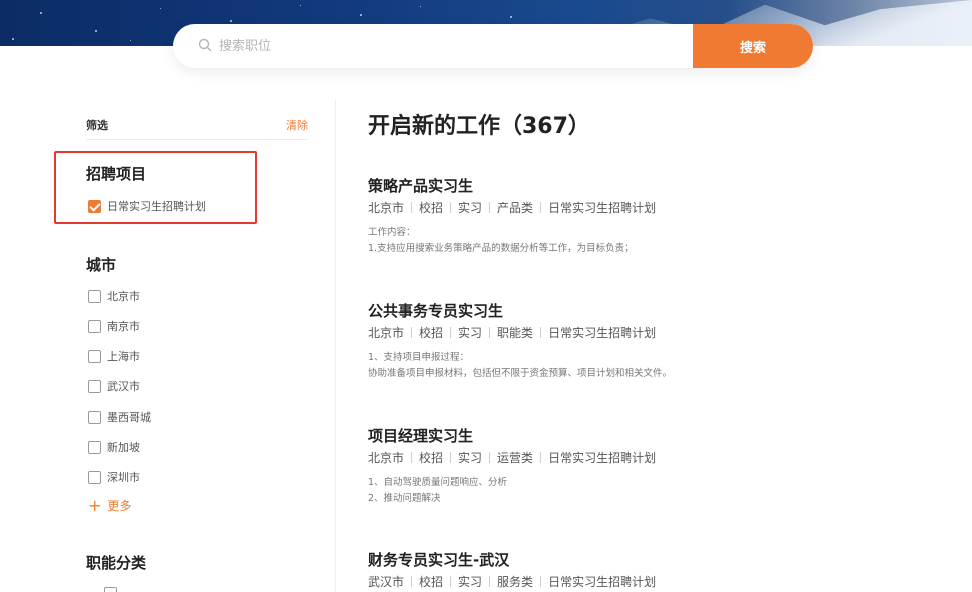 This screenshot has width=972, height=592. What do you see at coordinates (454, 46) in the screenshot?
I see `search-input` at bounding box center [454, 46].